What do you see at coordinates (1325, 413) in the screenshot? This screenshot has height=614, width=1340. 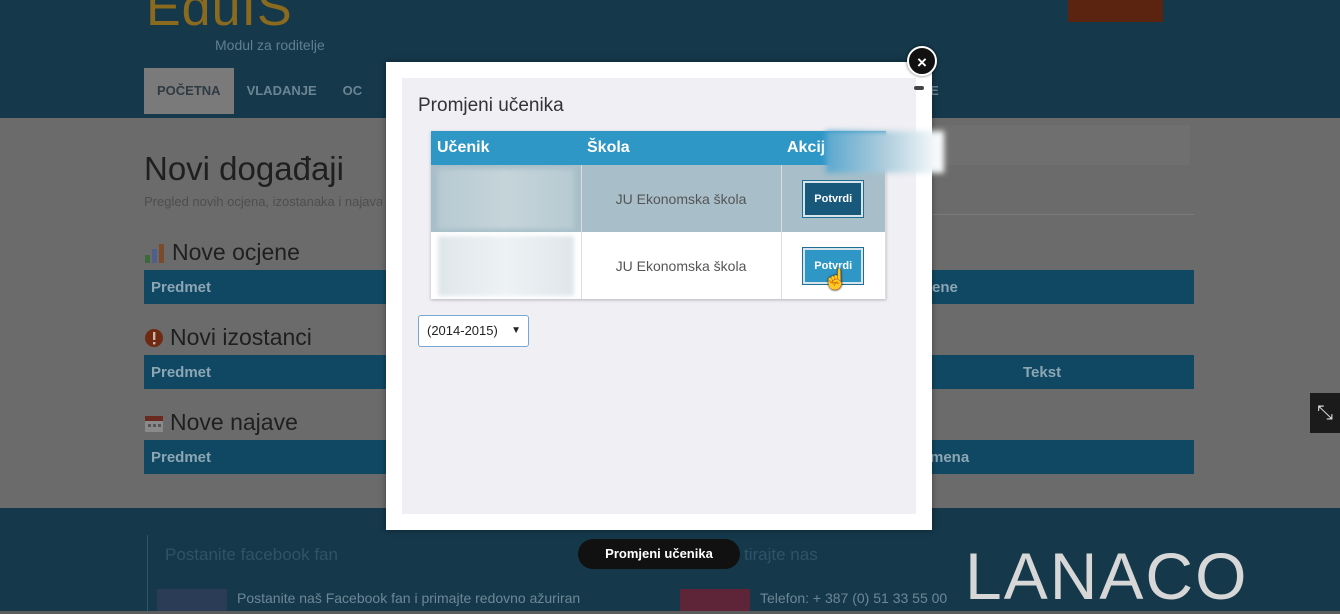 I see `expand-icon: ⤡` at bounding box center [1325, 413].